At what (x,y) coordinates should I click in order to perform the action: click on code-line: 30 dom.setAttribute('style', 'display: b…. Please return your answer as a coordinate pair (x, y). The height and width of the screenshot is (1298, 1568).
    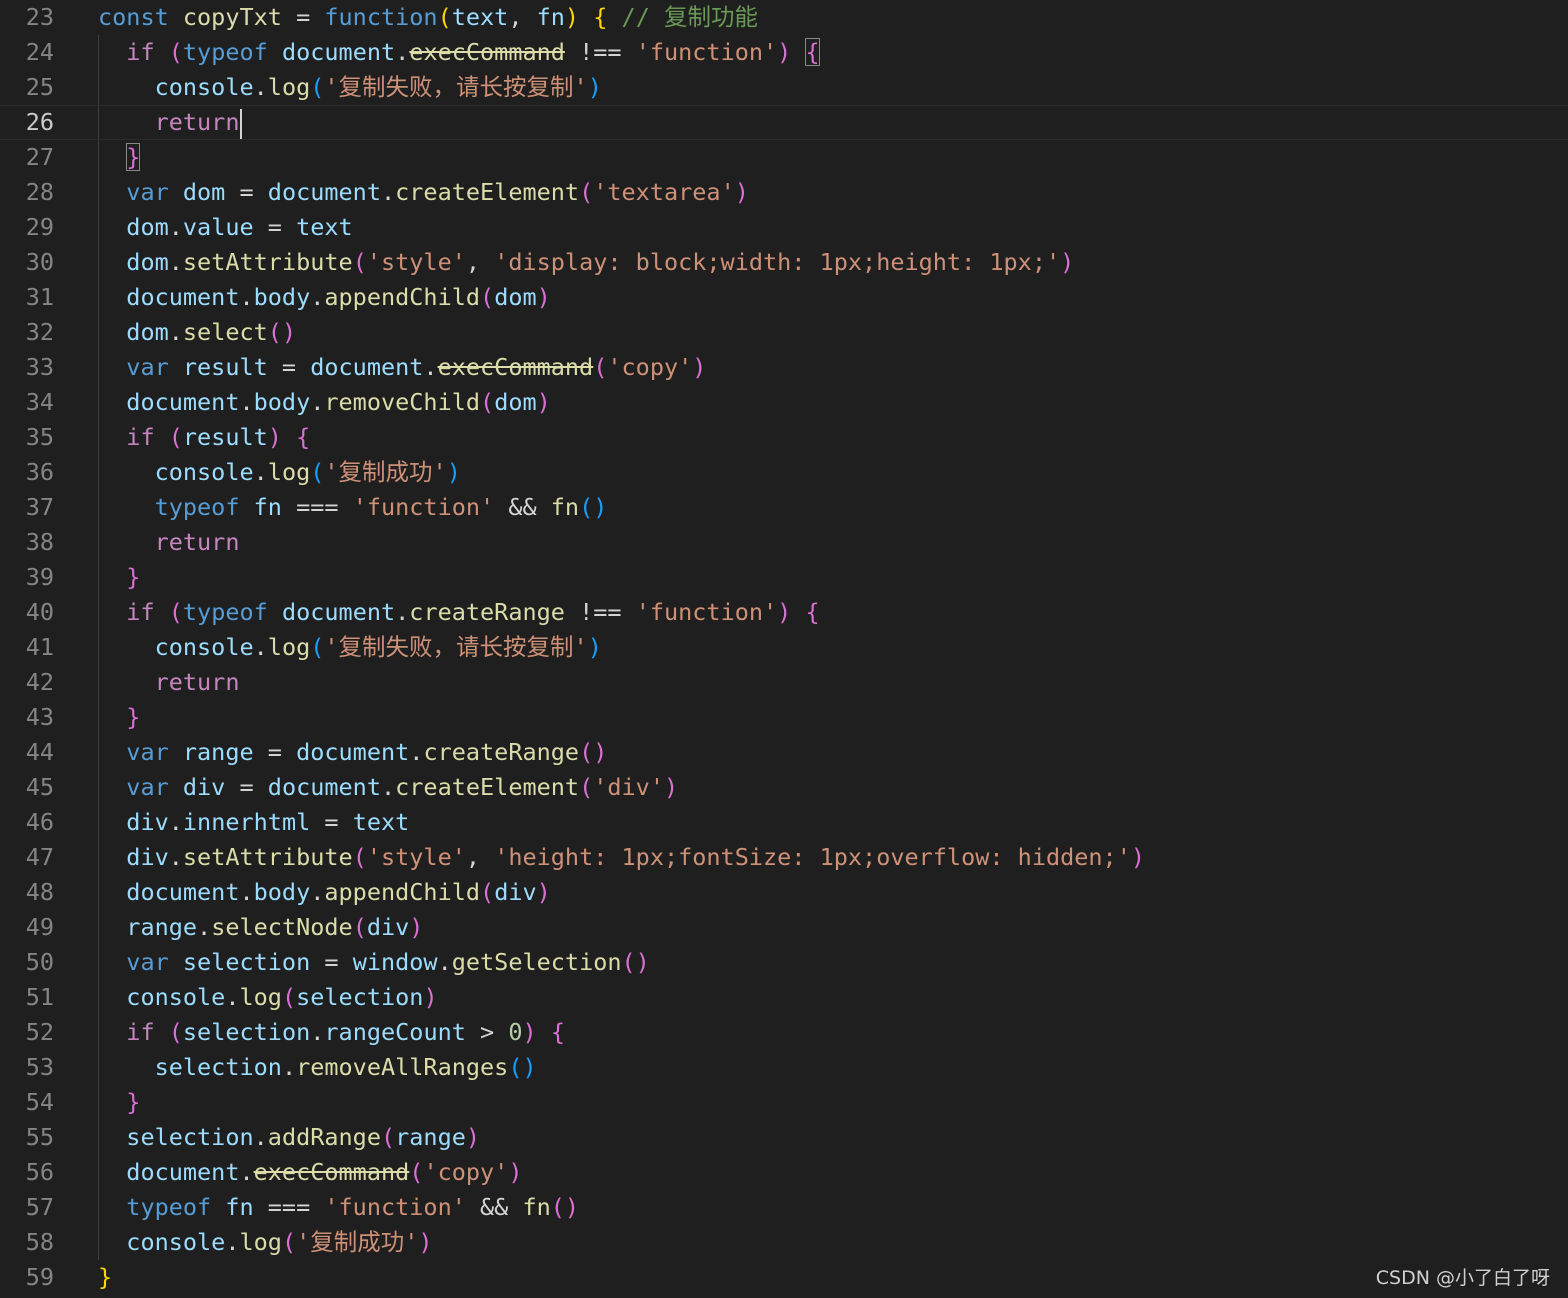
    Looking at the image, I should click on (784, 262).